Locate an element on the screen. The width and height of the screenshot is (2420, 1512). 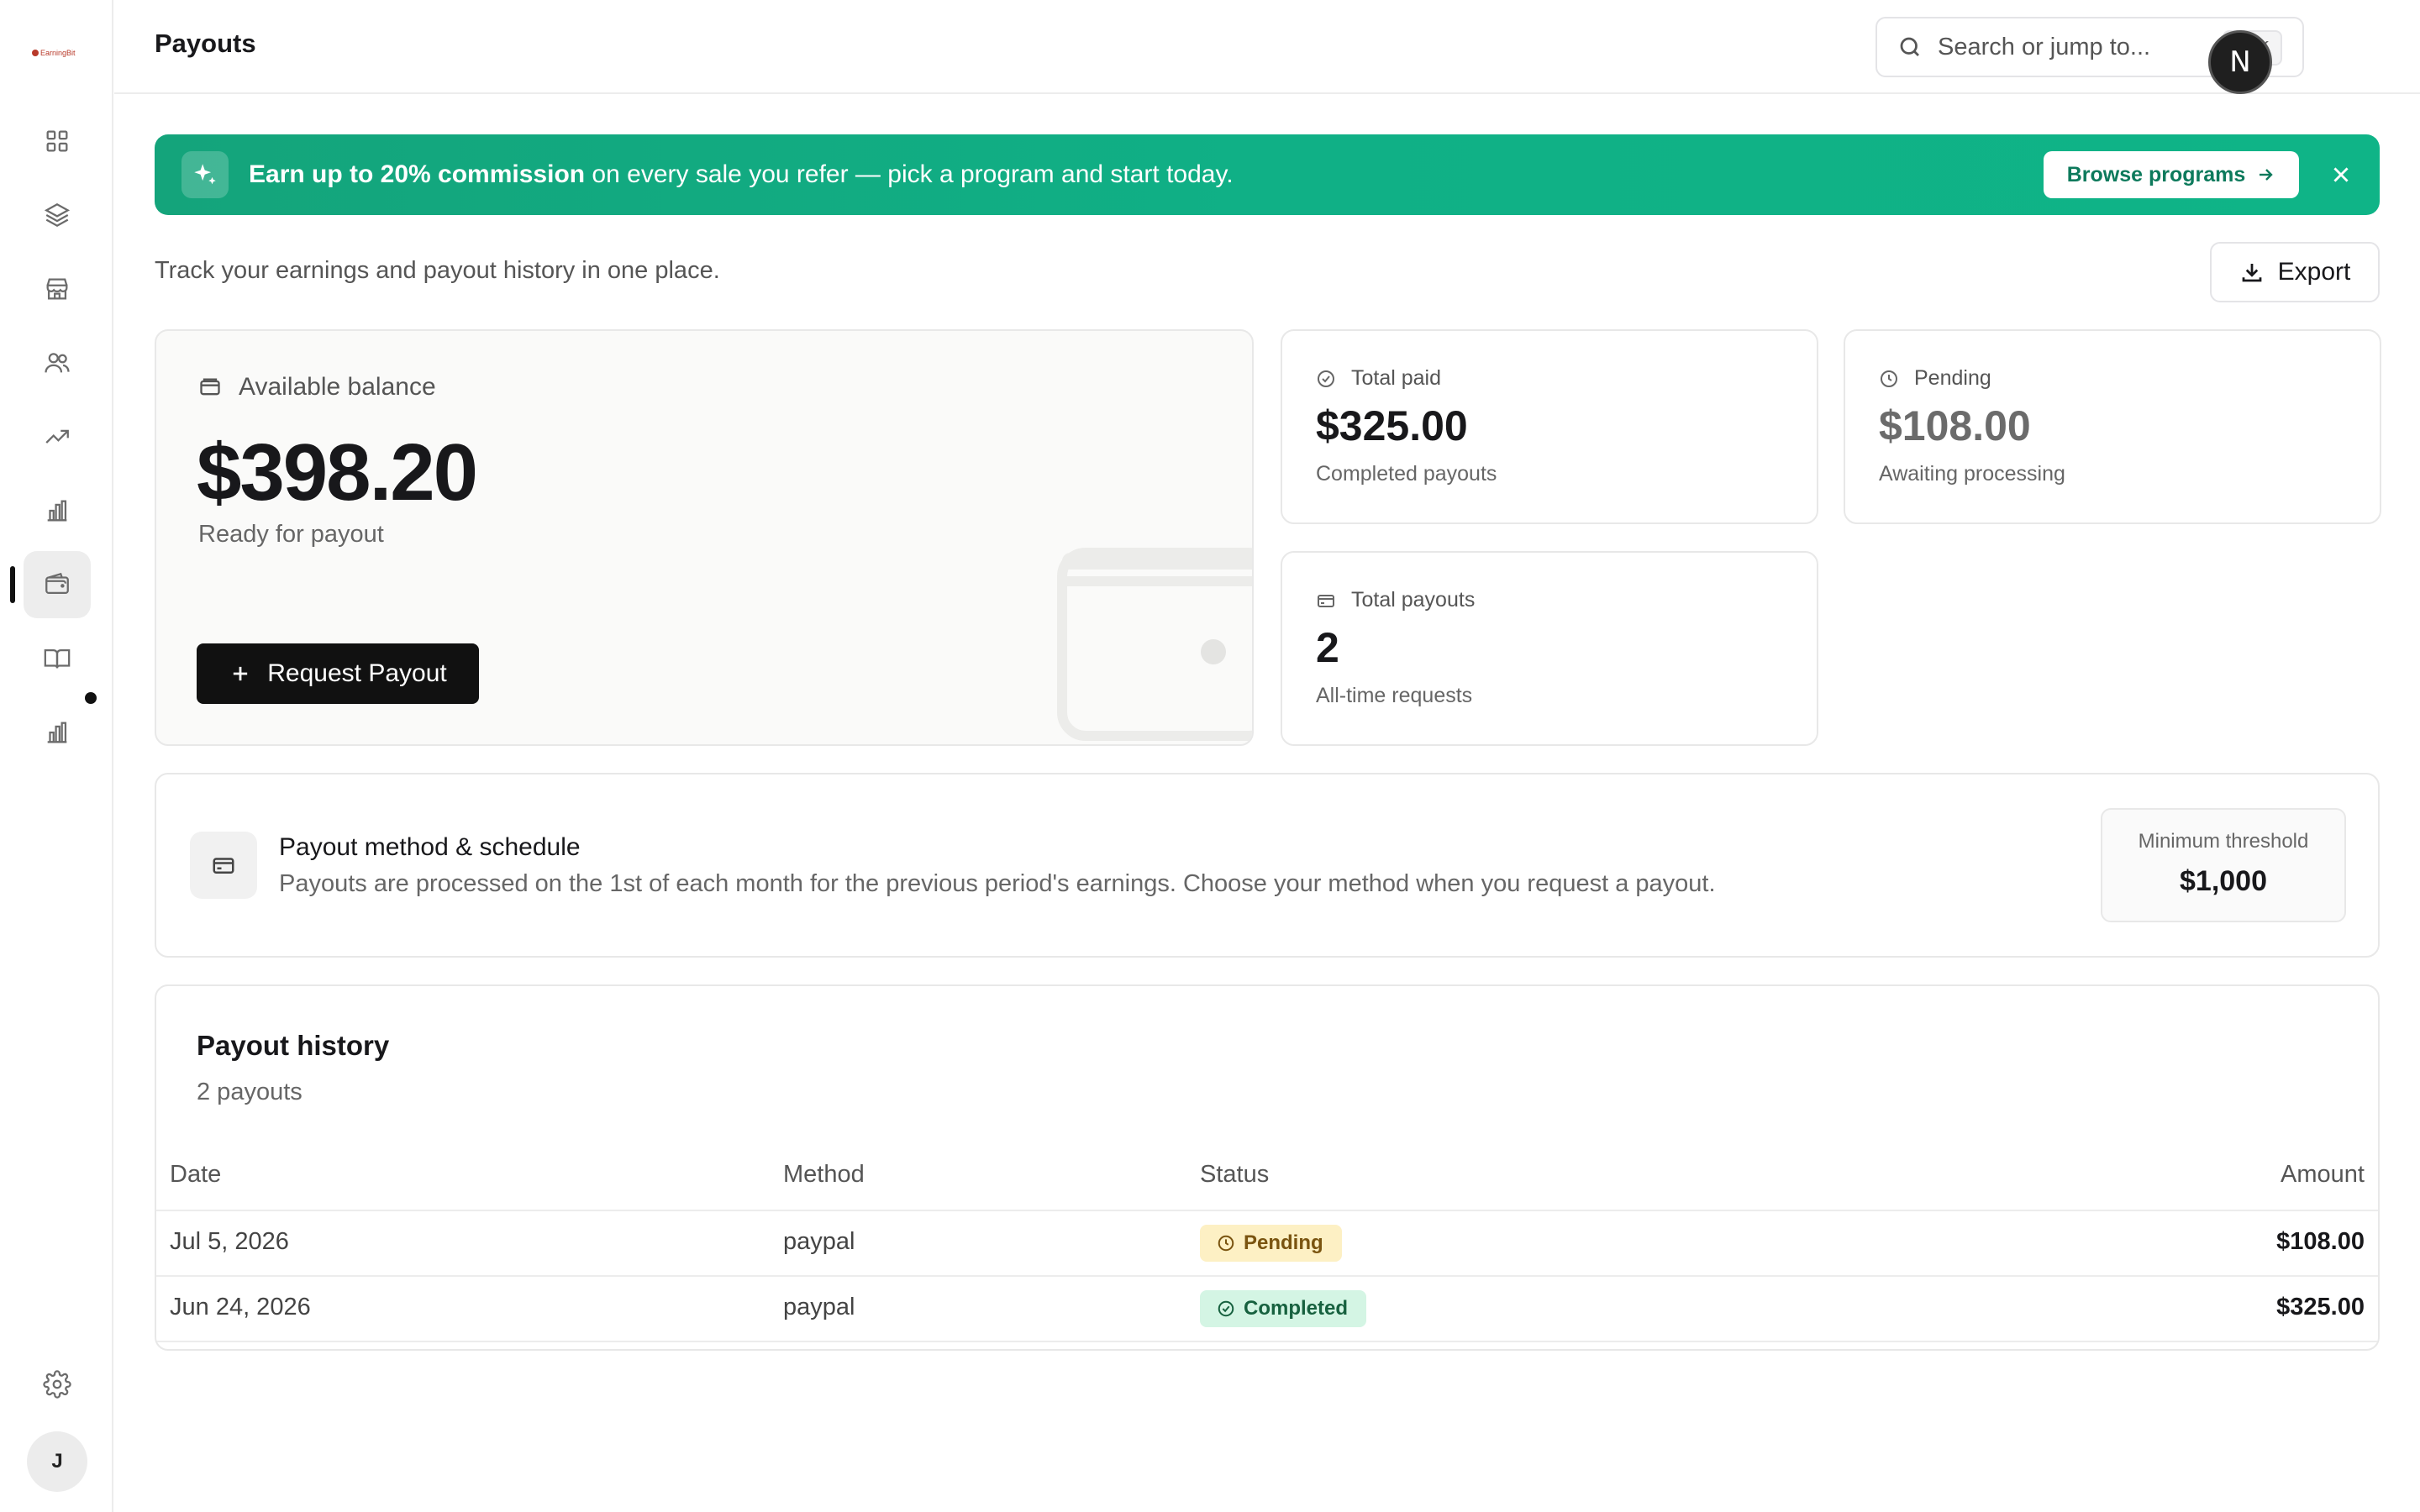
total-payouts-label: Total payouts is located at coordinates (1413, 600).